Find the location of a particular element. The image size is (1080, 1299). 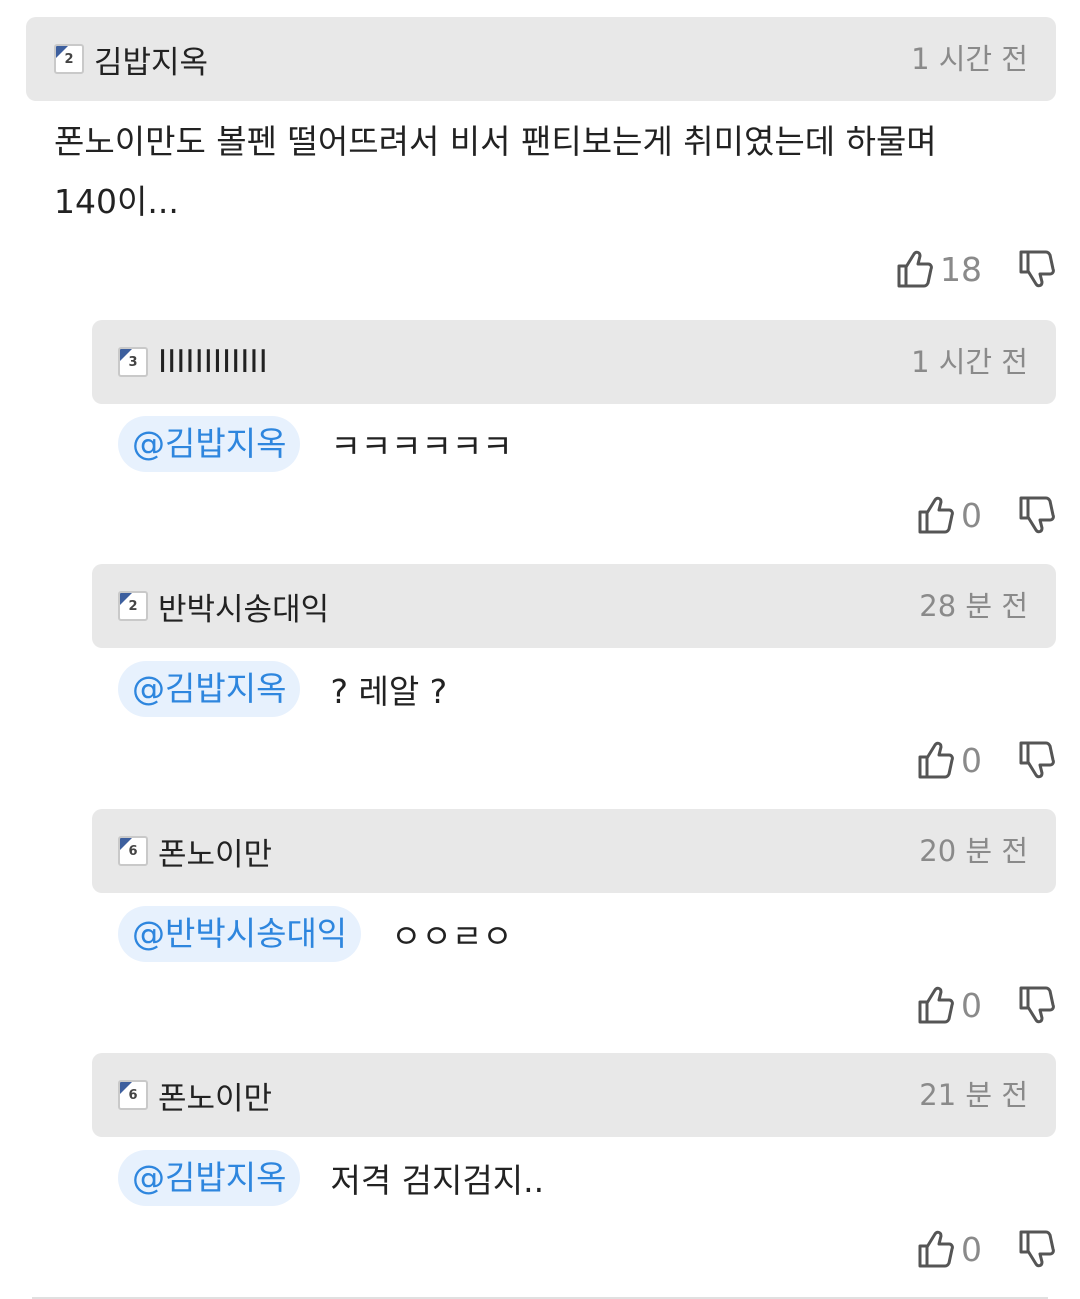

comment-time: 28 분 전 is located at coordinates (973, 606).